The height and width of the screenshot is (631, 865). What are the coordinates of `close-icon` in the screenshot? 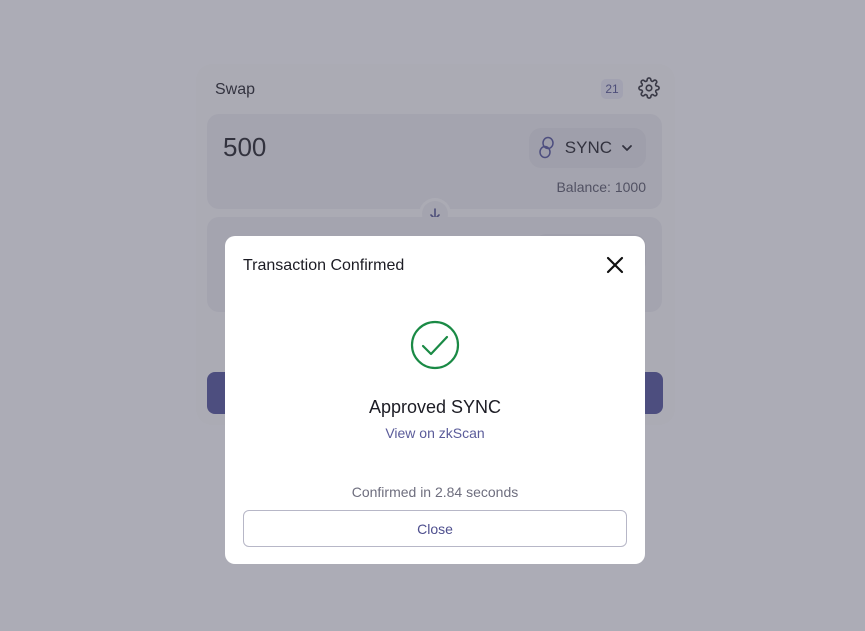 It's located at (615, 265).